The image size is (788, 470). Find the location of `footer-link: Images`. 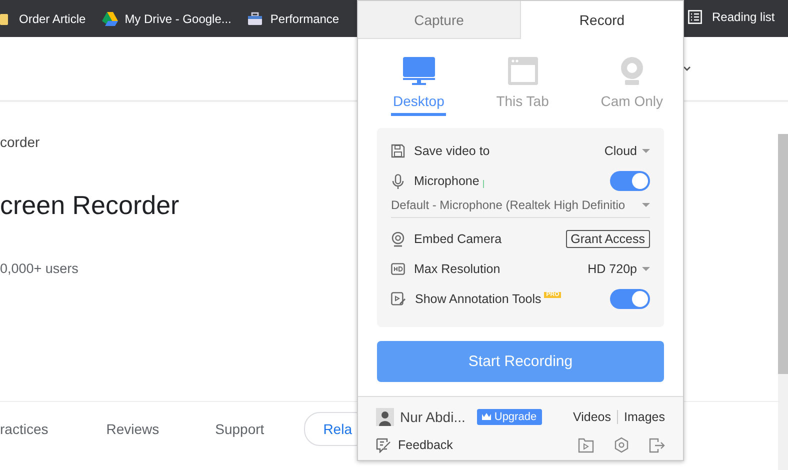

footer-link: Images is located at coordinates (644, 417).